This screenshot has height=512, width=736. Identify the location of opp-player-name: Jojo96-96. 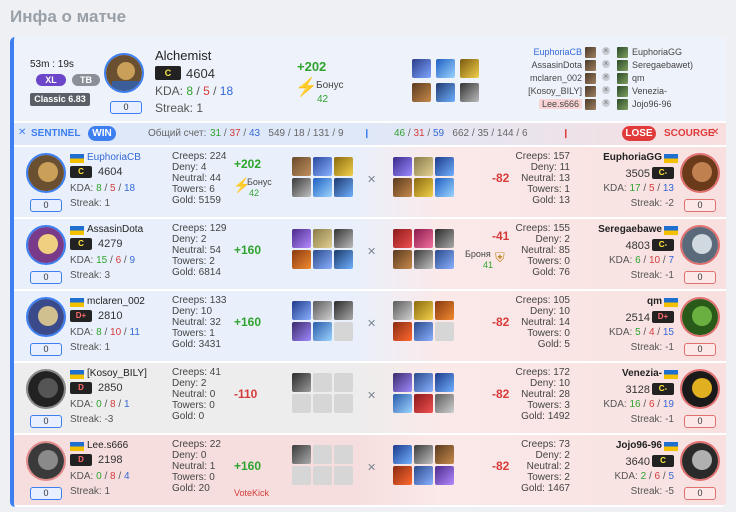
(639, 445).